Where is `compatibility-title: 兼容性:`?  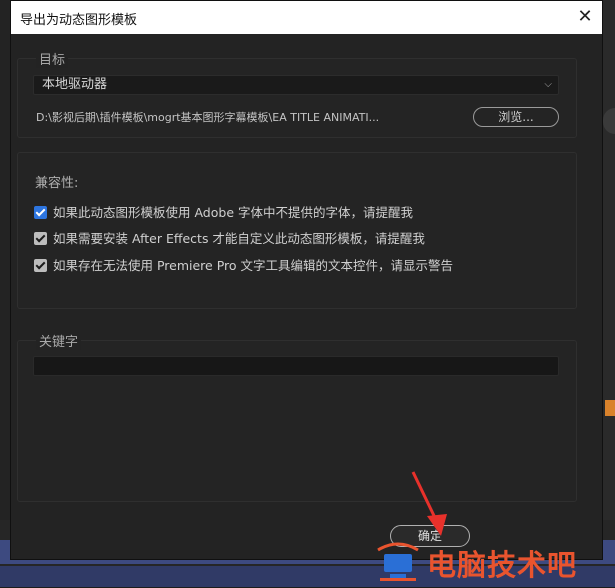
compatibility-title: 兼容性: is located at coordinates (57, 183).